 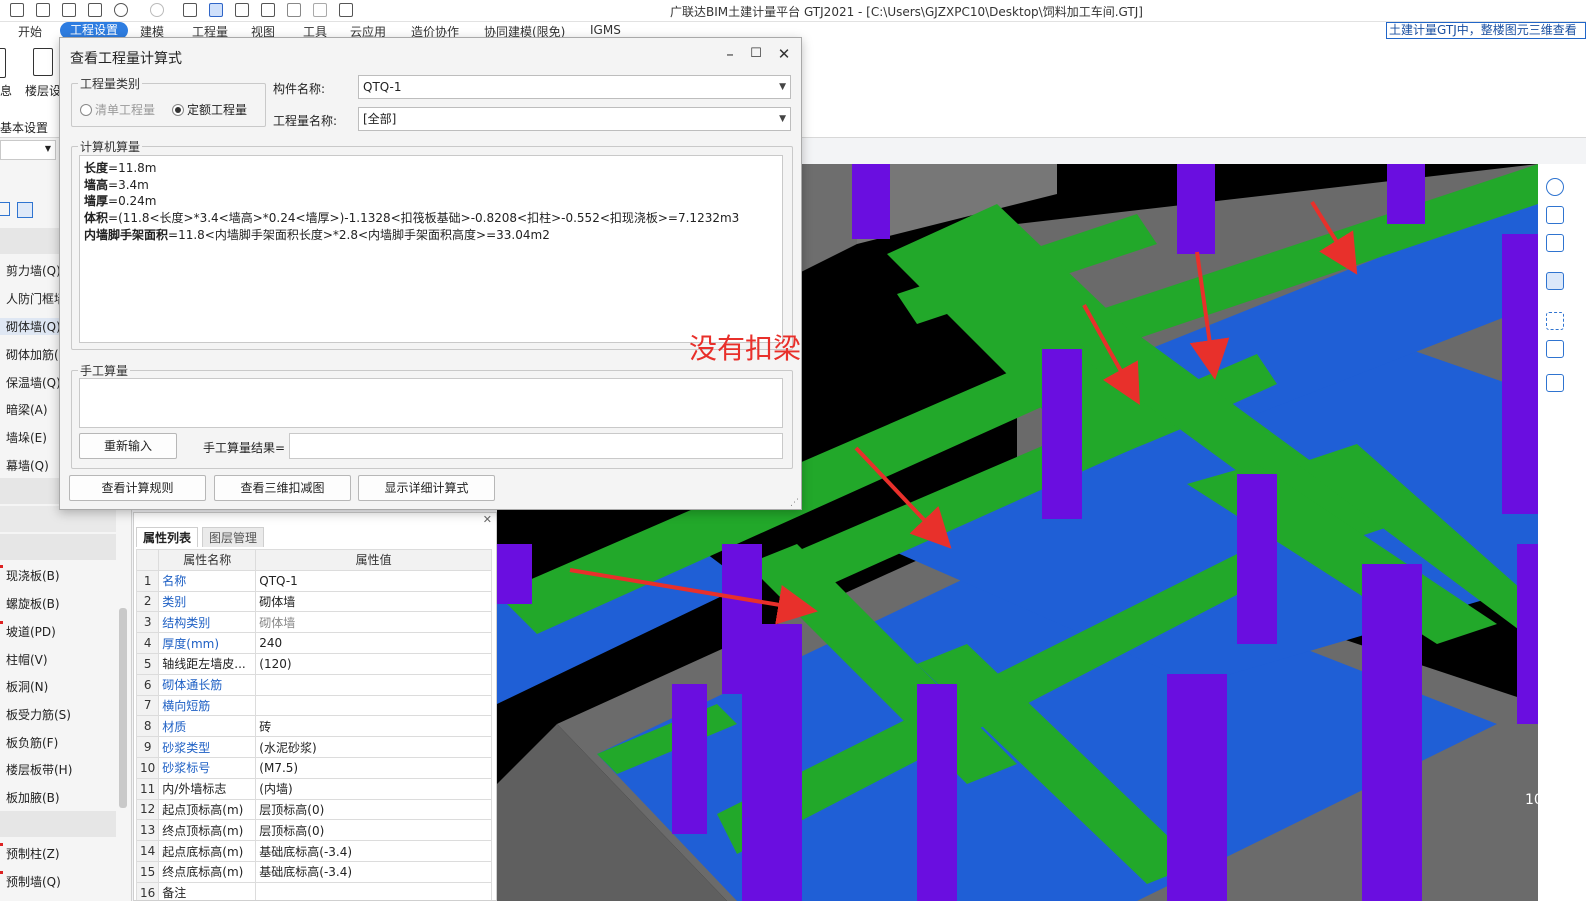 I want to click on maximize-icon: ☐, so click(x=756, y=54).